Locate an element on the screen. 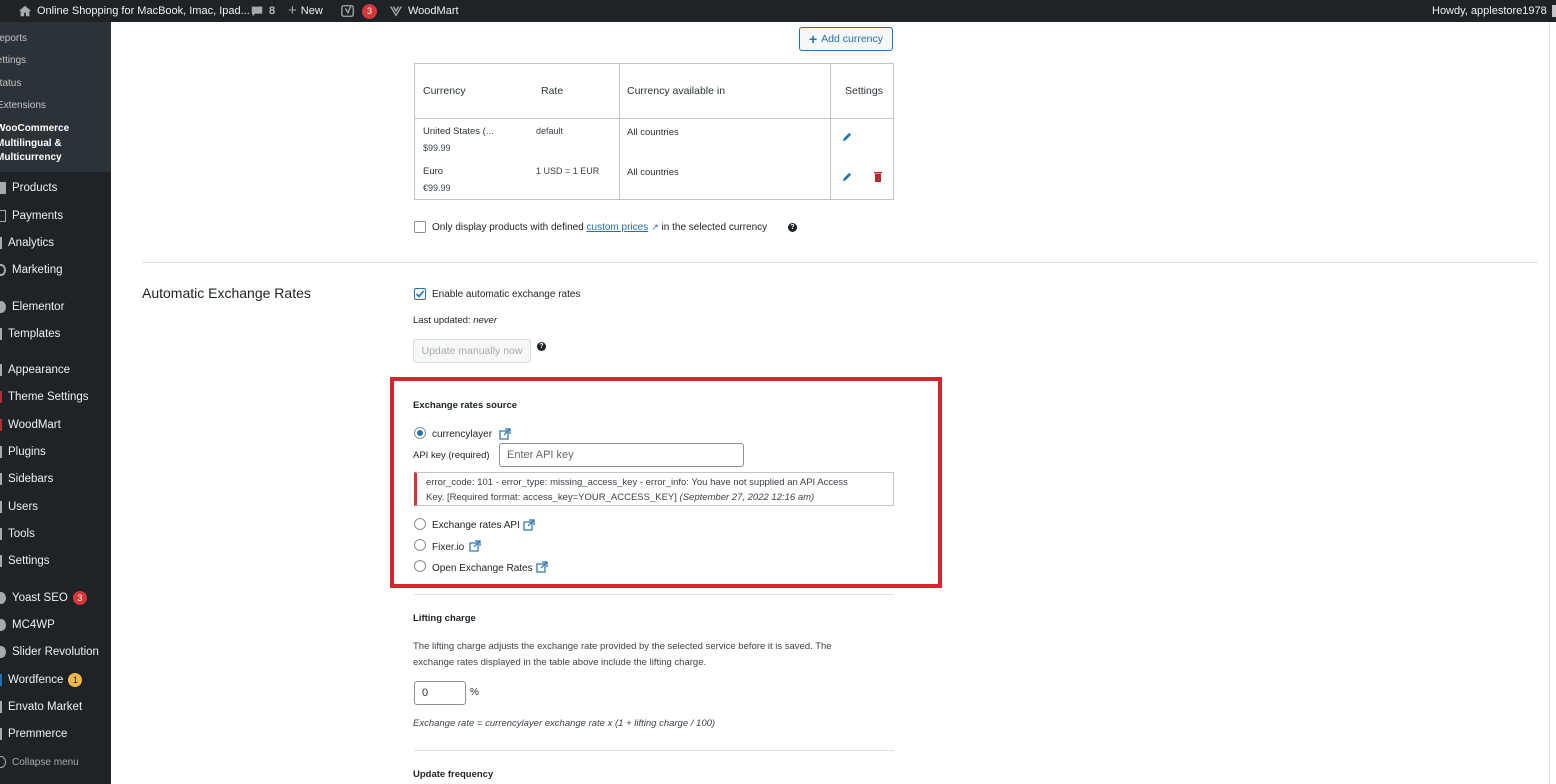 The height and width of the screenshot is (784, 1556). comments-count: 8 is located at coordinates (272, 11).